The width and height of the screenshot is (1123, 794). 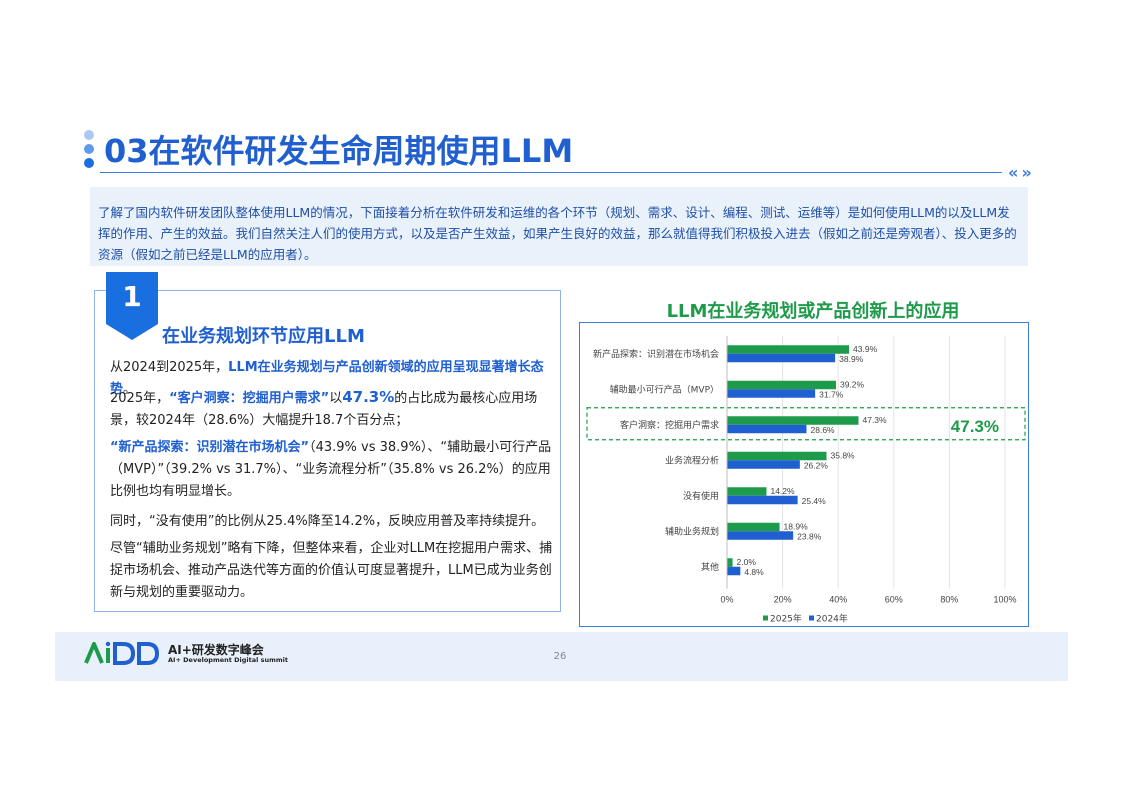 What do you see at coordinates (1020, 172) in the screenshot?
I see `chevrons-icon: « »` at bounding box center [1020, 172].